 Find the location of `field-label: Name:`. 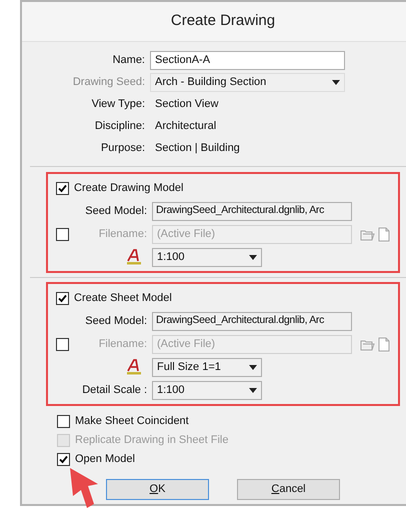

field-label: Name: is located at coordinates (129, 60).